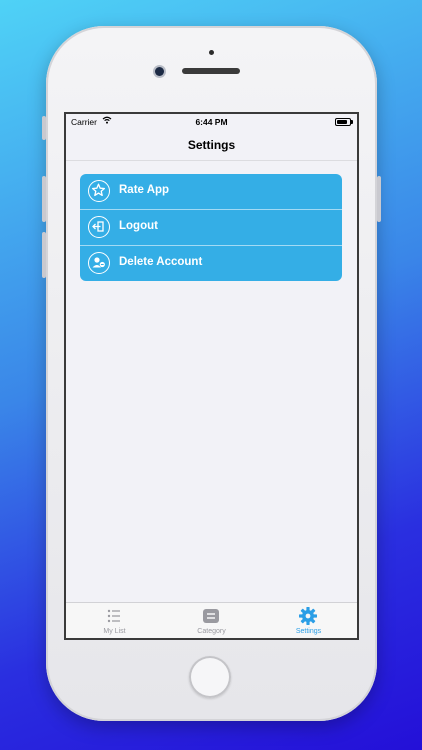 Image resolution: width=422 pixels, height=750 pixels. I want to click on logout-button: Logout, so click(211, 228).